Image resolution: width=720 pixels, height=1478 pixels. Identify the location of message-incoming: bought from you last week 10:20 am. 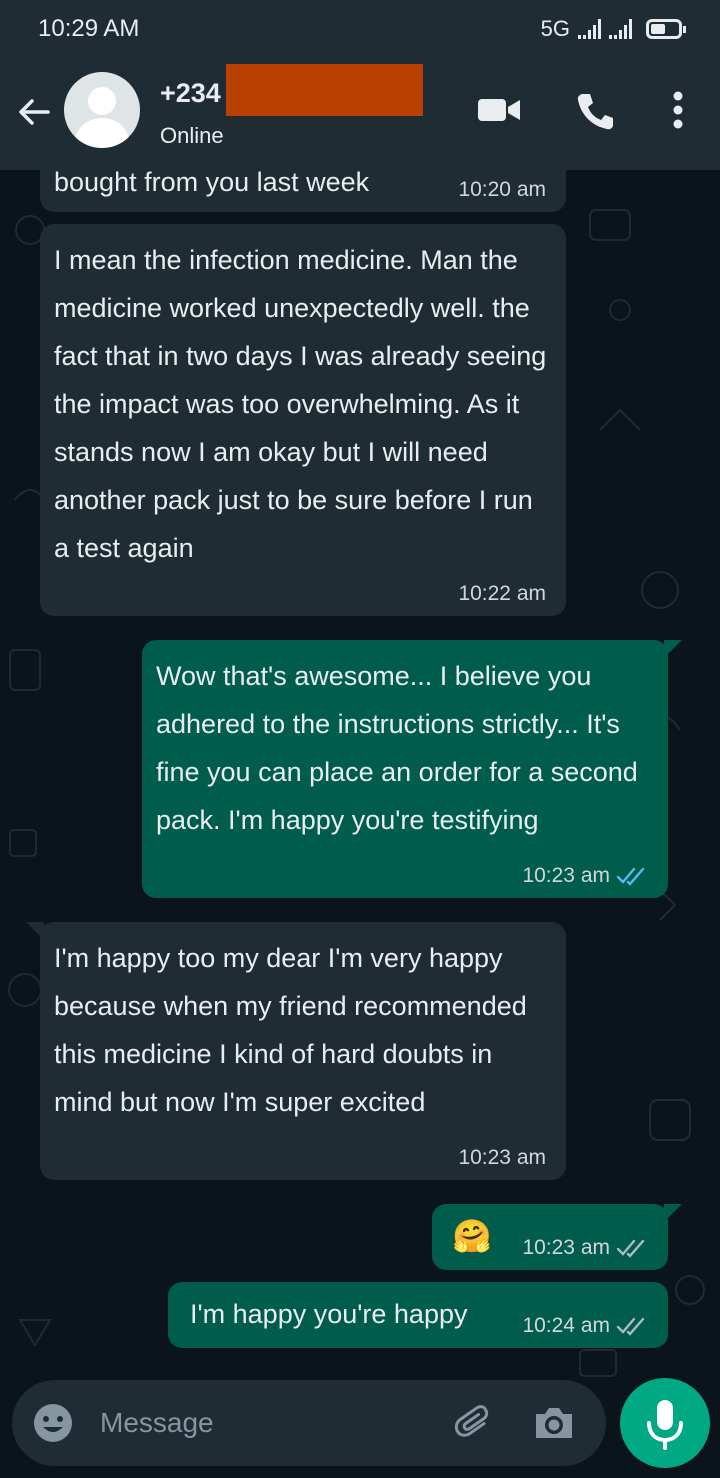
(303, 191).